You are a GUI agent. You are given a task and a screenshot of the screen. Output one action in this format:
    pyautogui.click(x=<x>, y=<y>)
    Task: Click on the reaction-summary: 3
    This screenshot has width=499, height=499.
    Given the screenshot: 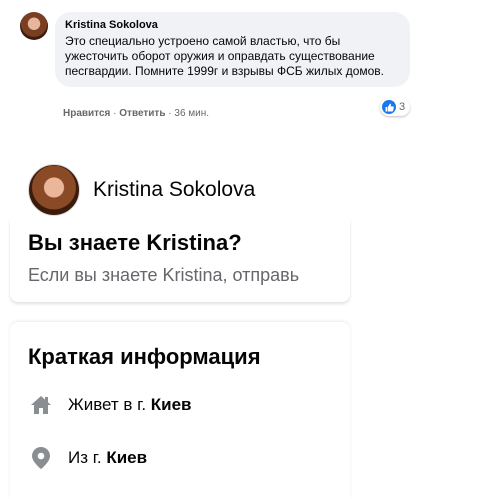 What is the action you would take?
    pyautogui.click(x=395, y=107)
    